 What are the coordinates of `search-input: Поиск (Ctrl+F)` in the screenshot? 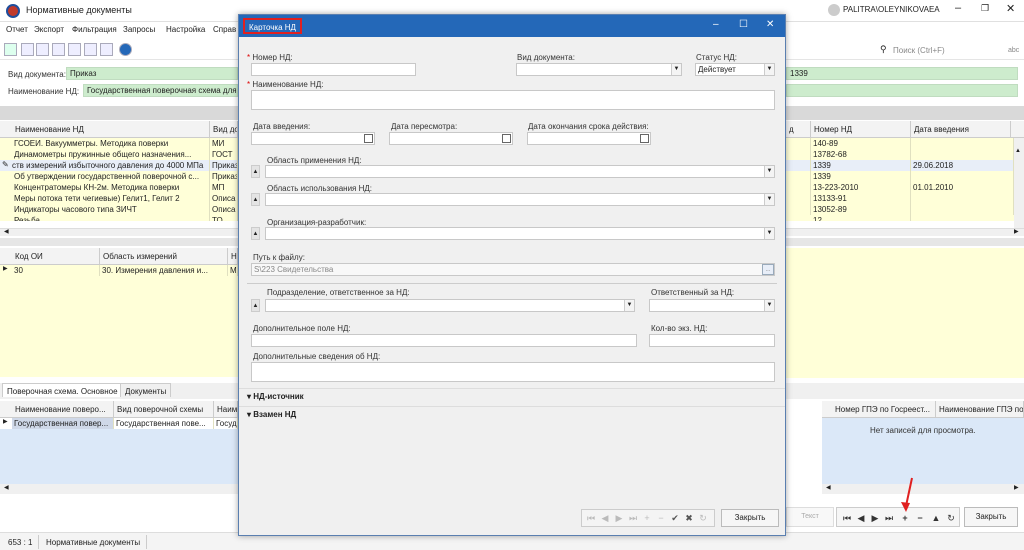 It's located at (919, 50).